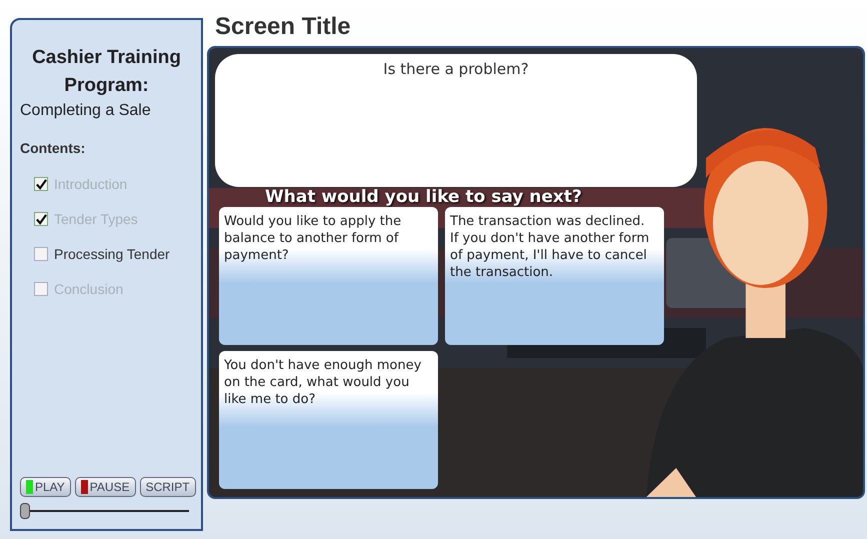 Image resolution: width=867 pixels, height=539 pixels. What do you see at coordinates (424, 197) in the screenshot?
I see `prompt-heading: What would you like to say next?` at bounding box center [424, 197].